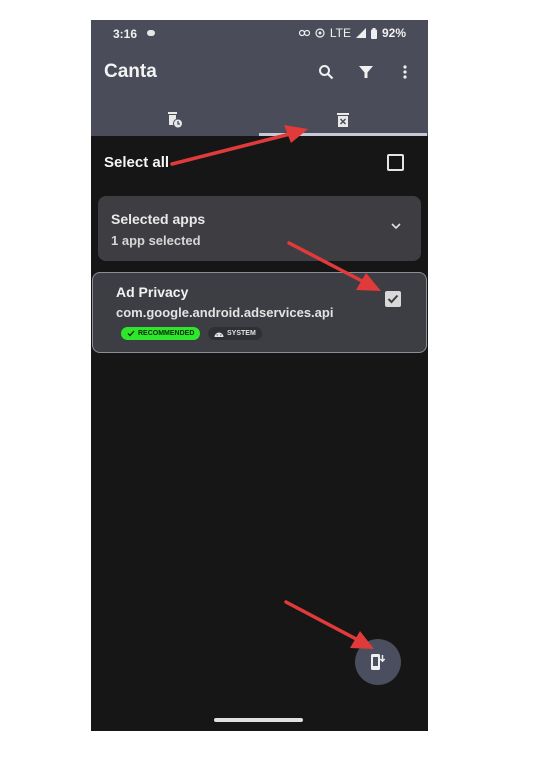 The image size is (538, 760). I want to click on app-title: Canta, so click(130, 71).